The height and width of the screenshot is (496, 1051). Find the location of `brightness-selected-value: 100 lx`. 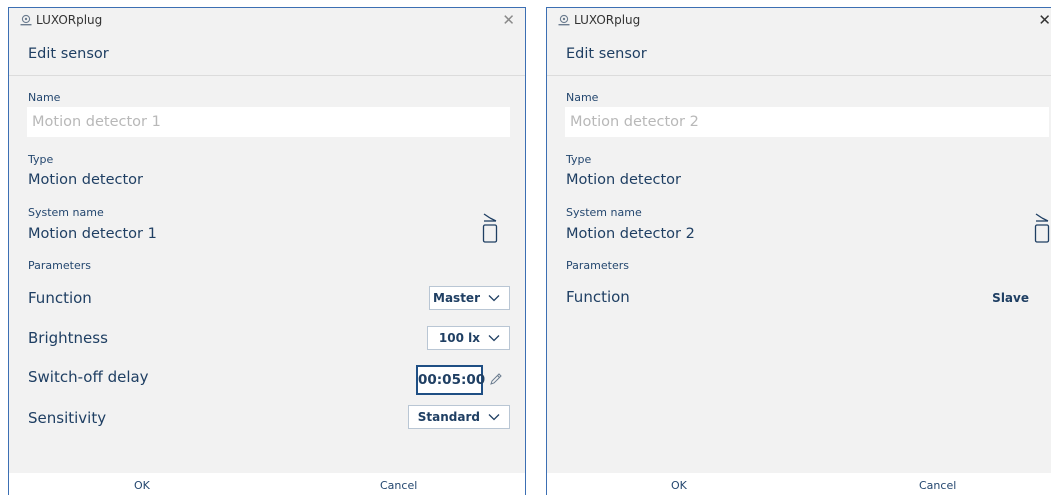

brightness-selected-value: 100 lx is located at coordinates (459, 338).